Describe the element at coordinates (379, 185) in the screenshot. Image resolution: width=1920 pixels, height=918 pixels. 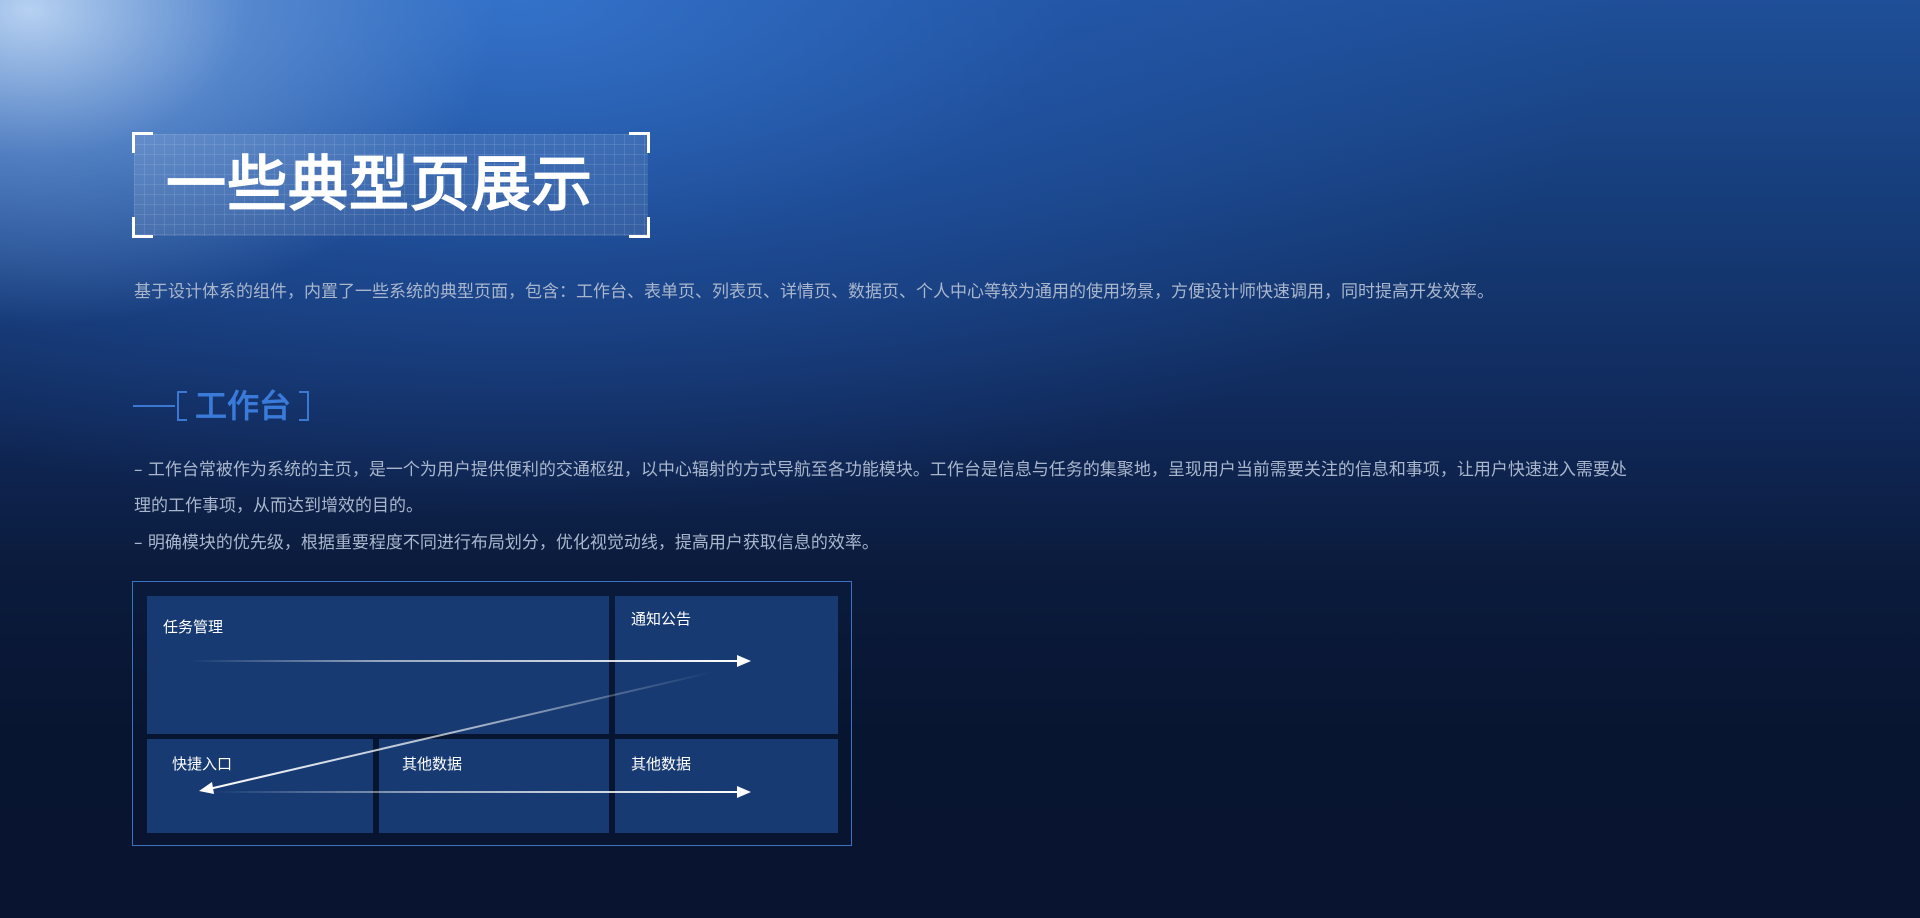
I see `page-title: 一些典型页展示` at that location.